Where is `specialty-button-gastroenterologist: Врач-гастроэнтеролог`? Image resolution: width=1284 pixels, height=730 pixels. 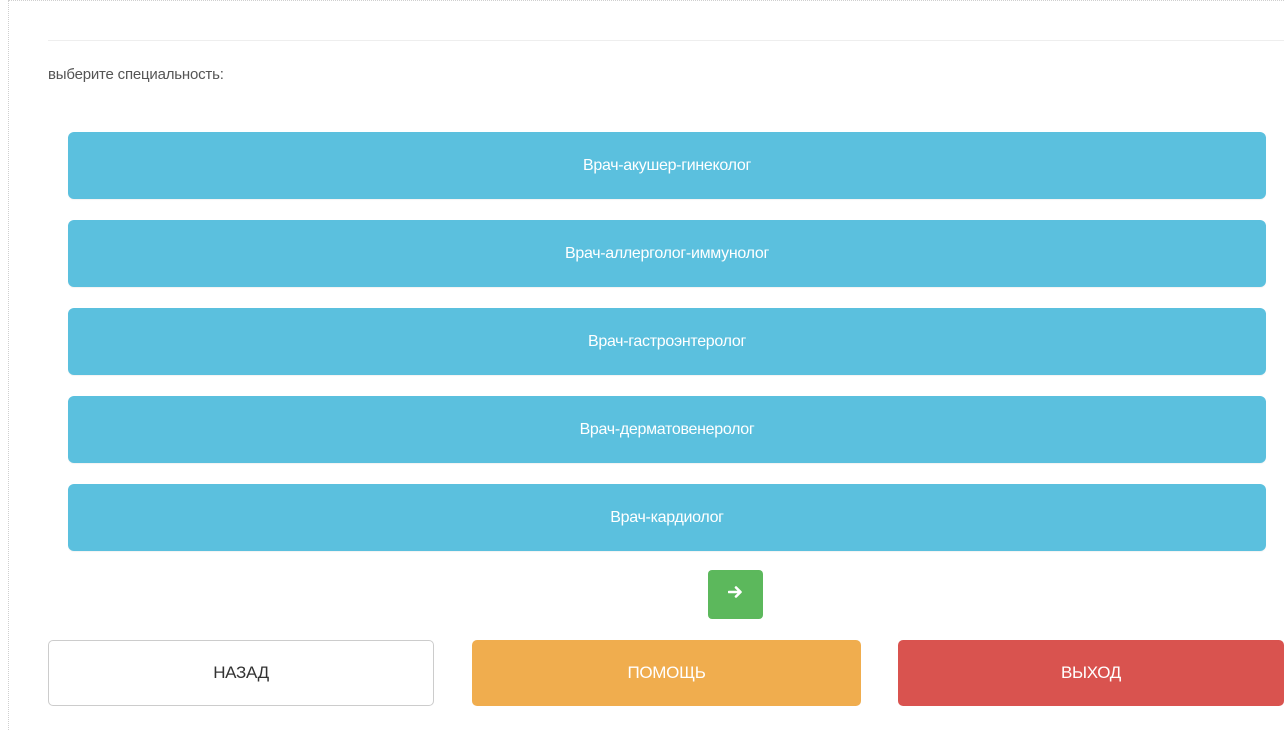 specialty-button-gastroenterologist: Врач-гастроэнтеролог is located at coordinates (667, 341).